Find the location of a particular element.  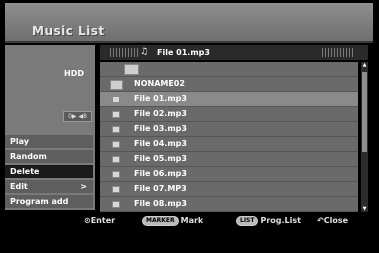

parent-folder-icon is located at coordinates (131, 69).